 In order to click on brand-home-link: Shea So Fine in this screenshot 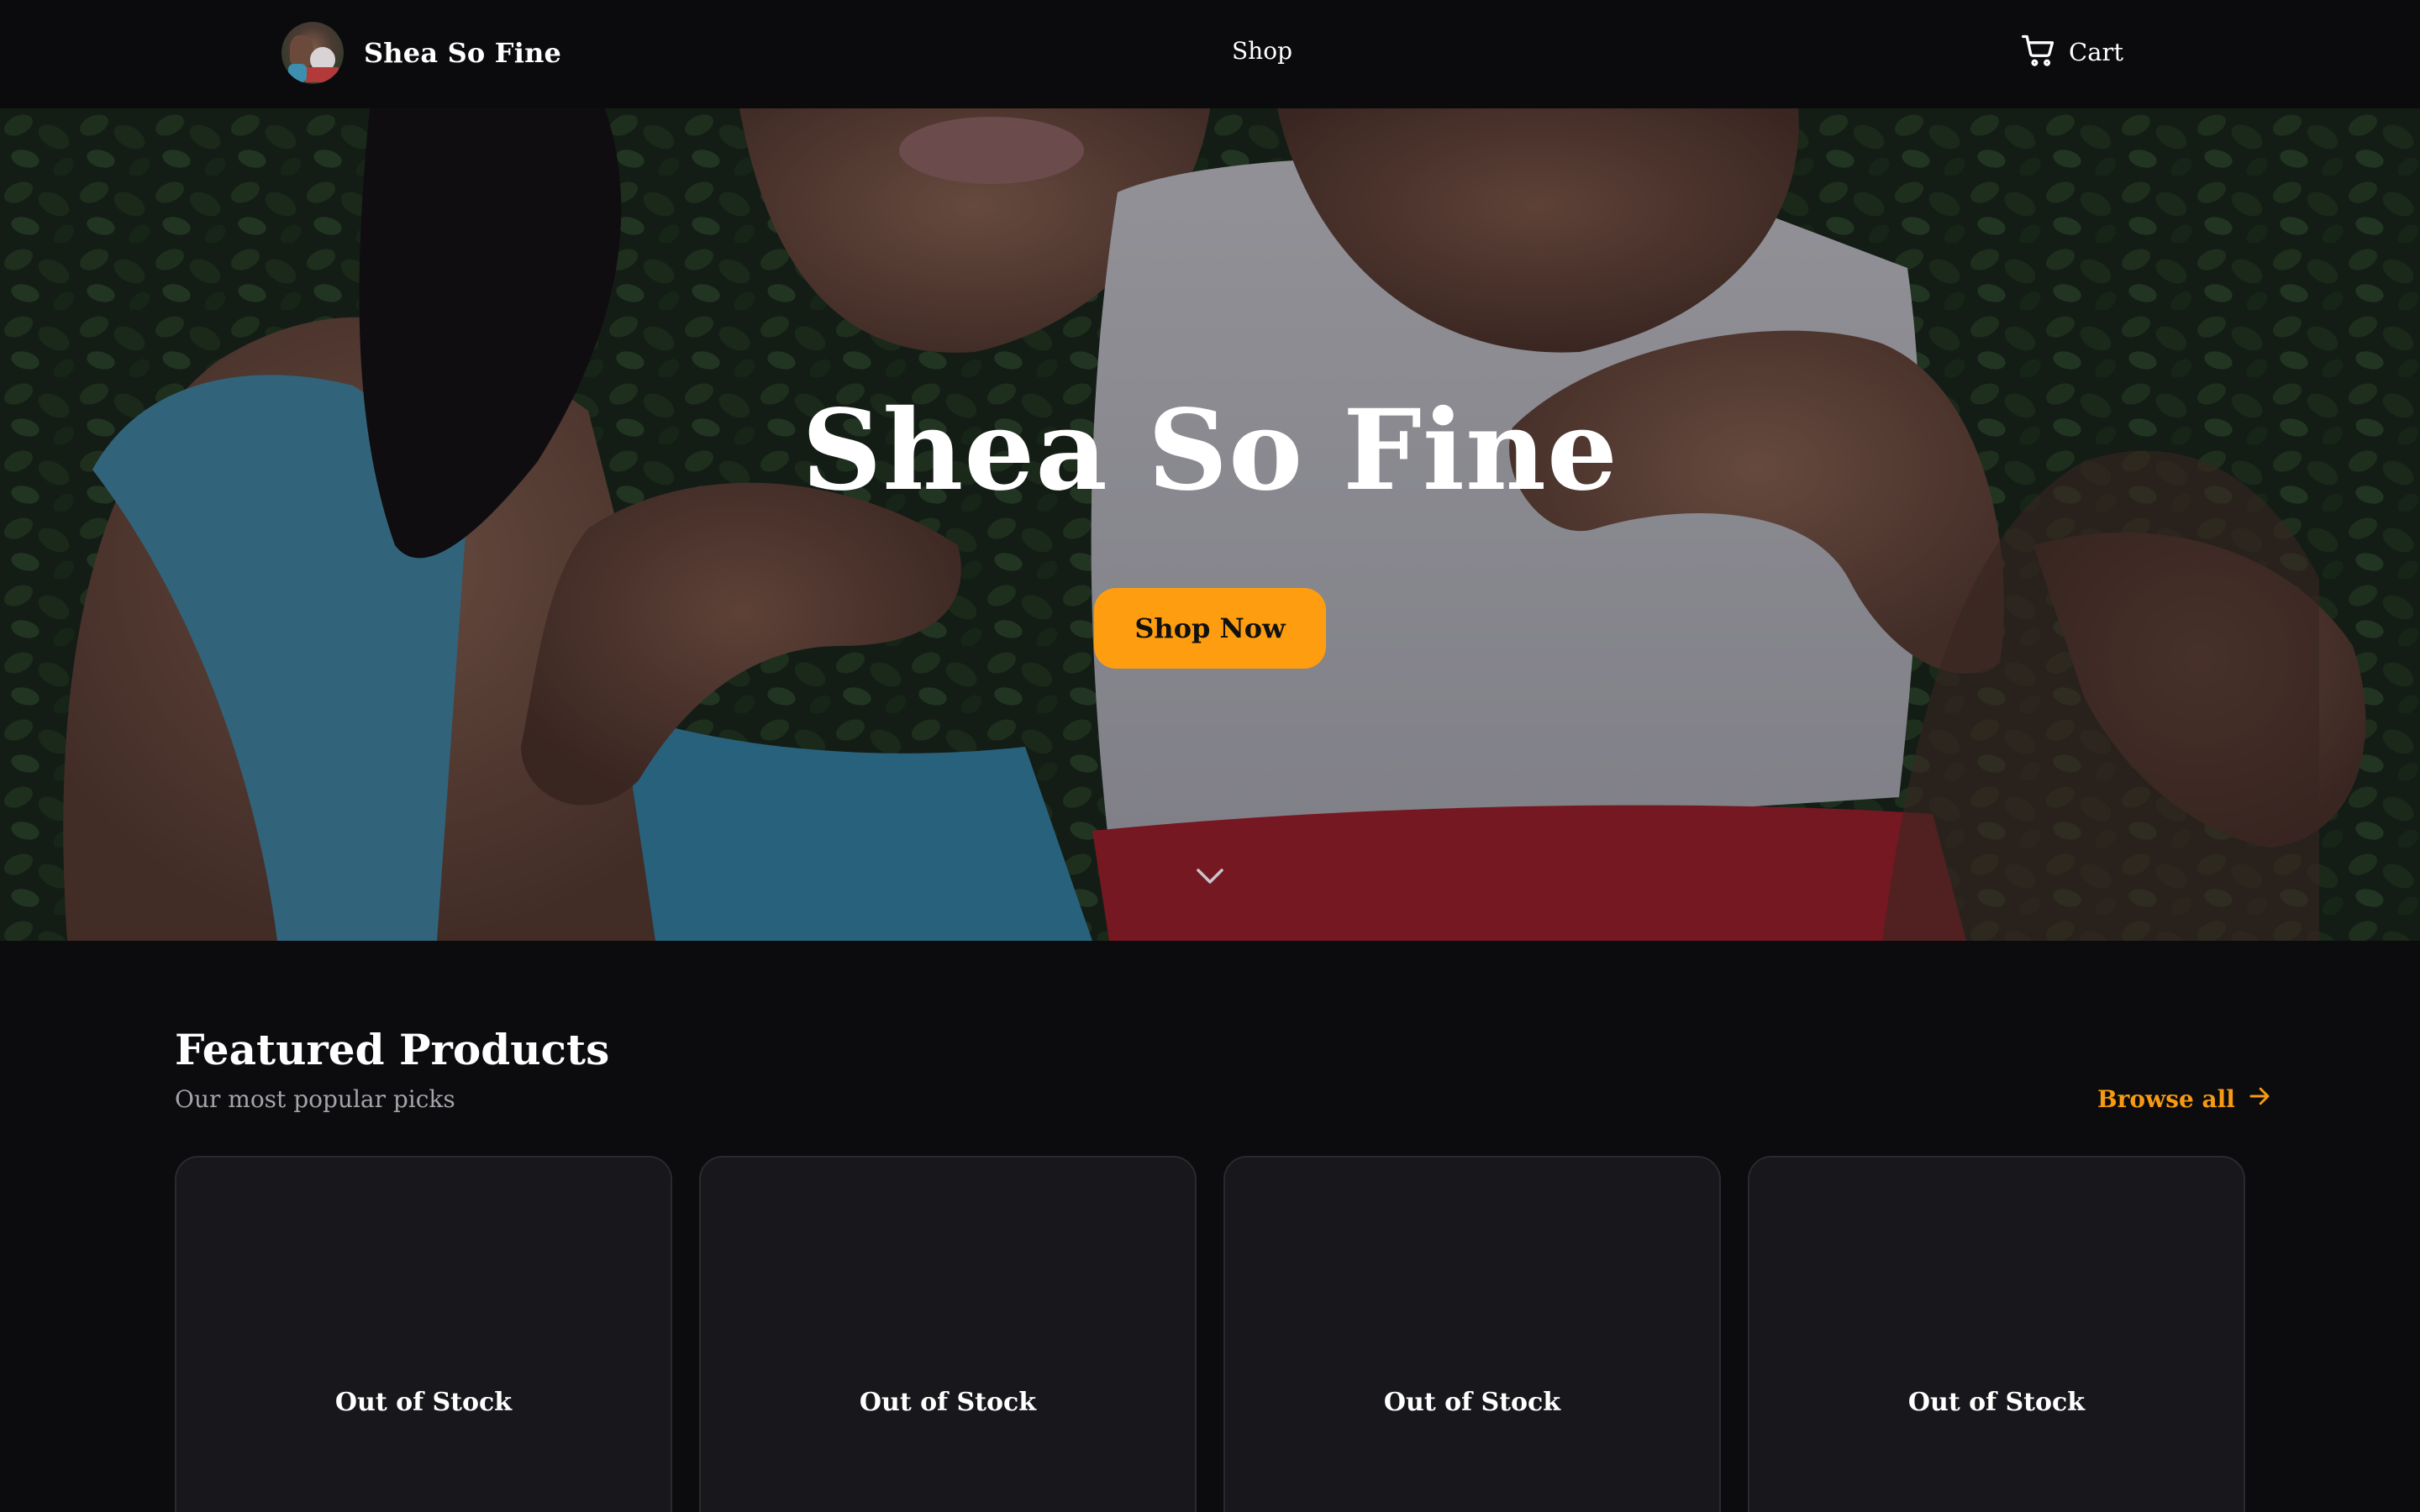, I will do `click(421, 53)`.